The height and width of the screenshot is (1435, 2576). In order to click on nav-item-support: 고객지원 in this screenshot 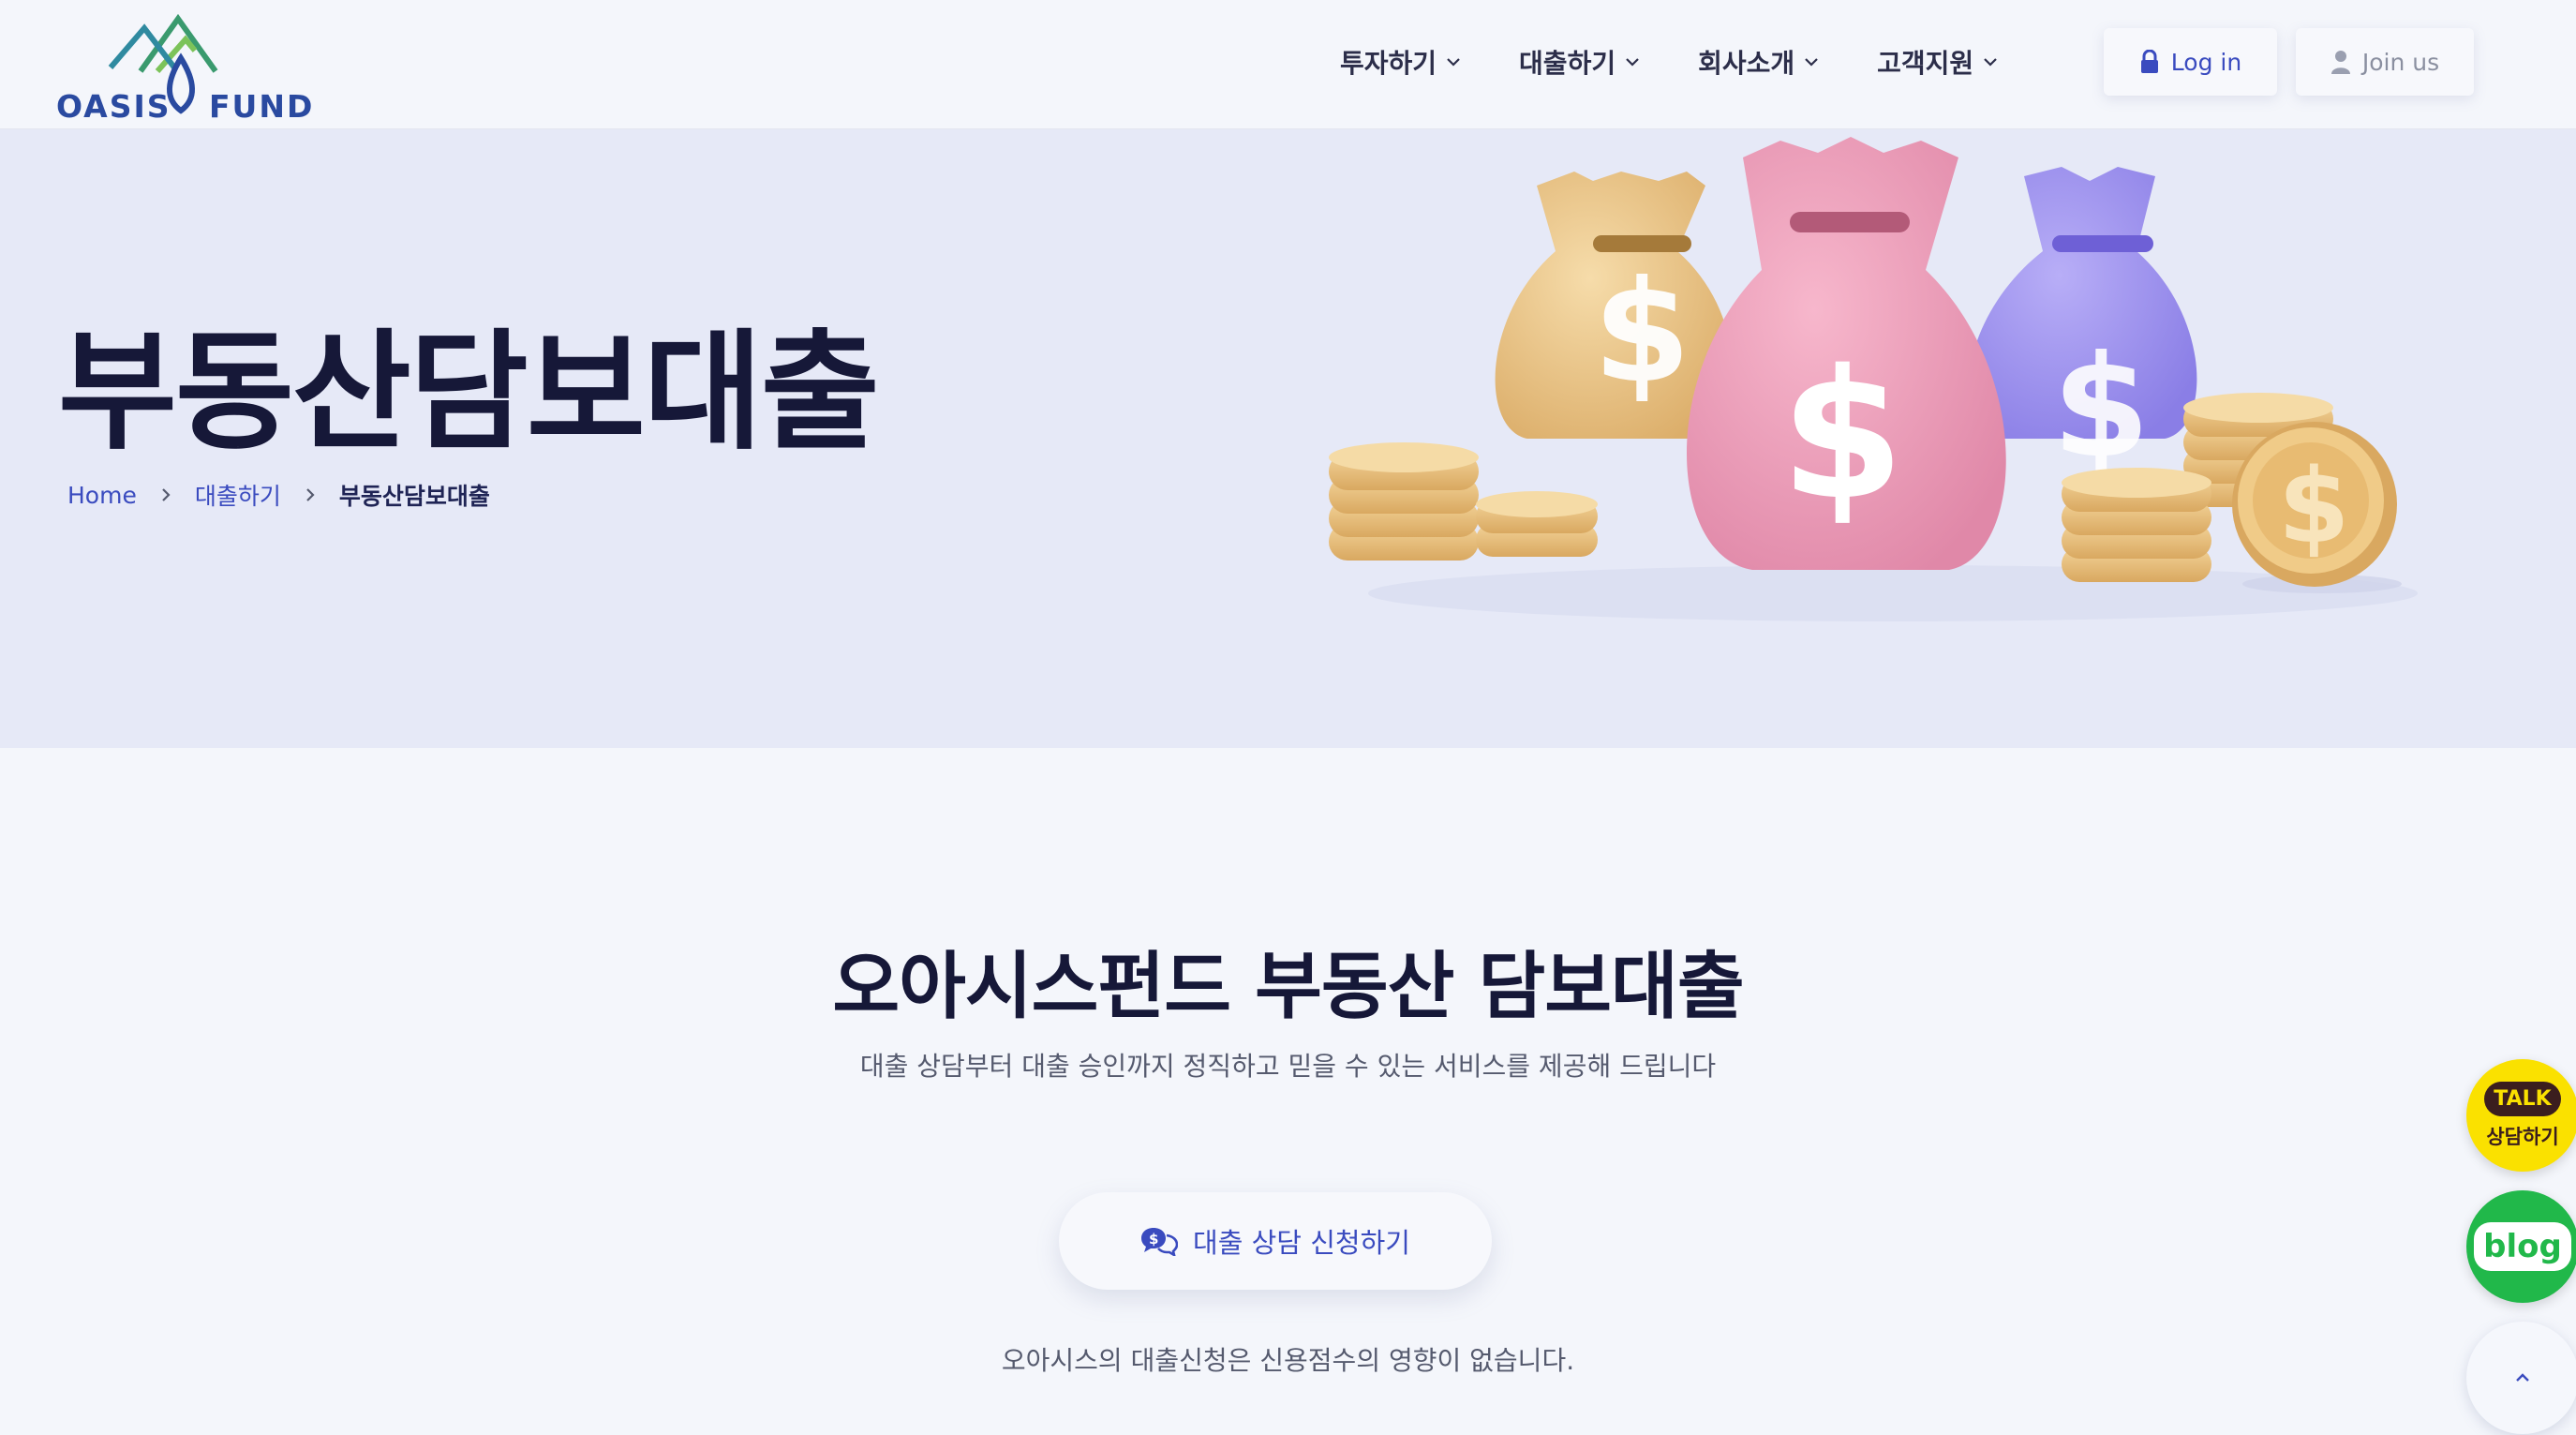, I will do `click(1938, 61)`.